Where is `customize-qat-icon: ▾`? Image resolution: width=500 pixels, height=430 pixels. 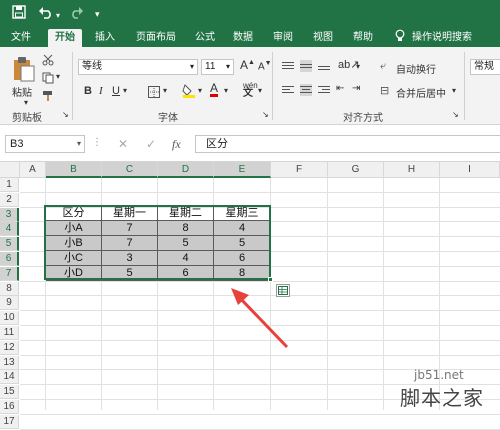
customize-qat-icon: ▾ is located at coordinates (97, 14).